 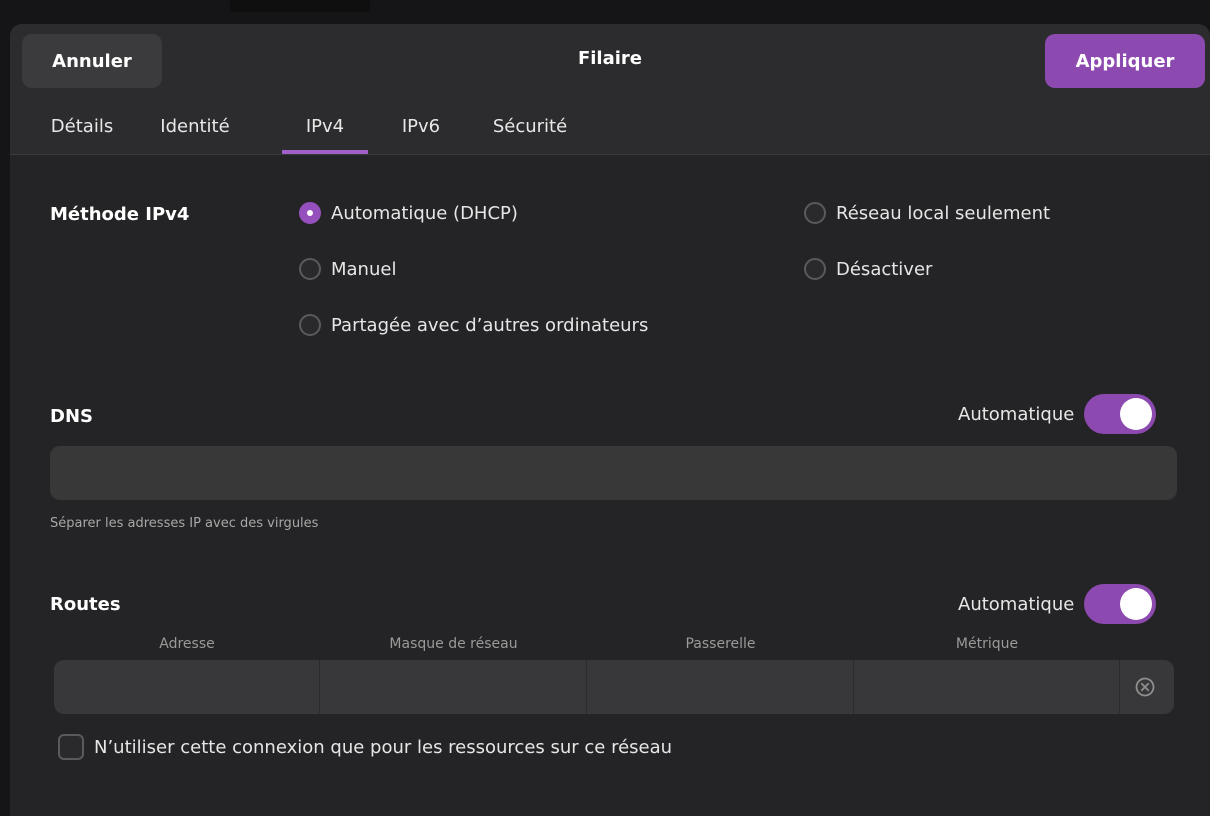 I want to click on clear-route-icon, so click(x=1145, y=687).